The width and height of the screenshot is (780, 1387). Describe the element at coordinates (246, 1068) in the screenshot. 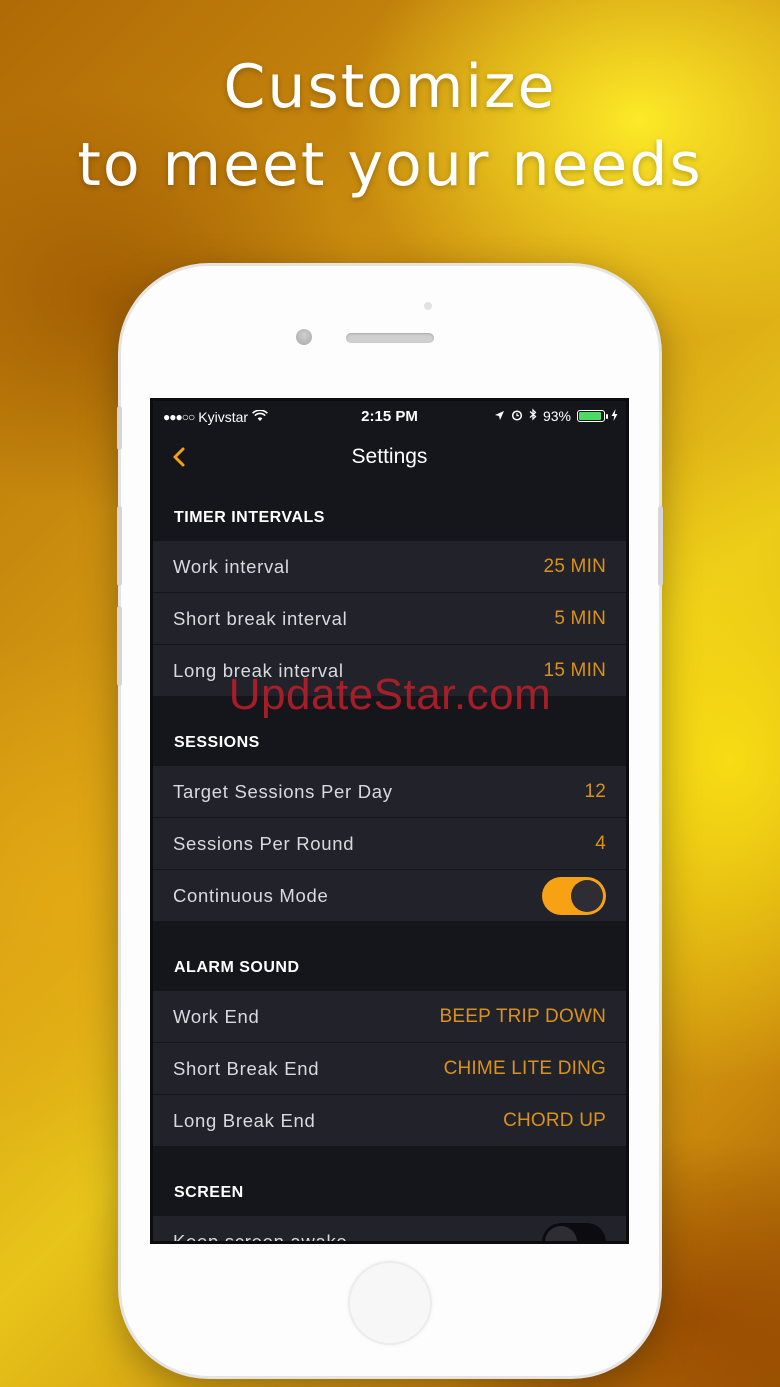

I see `setting-label: Short Break End` at that location.